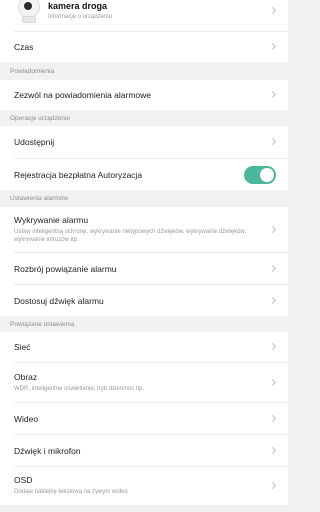  Describe the element at coordinates (144, 450) in the screenshot. I see `sound-mic-row: Dźwięk i mikrofon` at that location.